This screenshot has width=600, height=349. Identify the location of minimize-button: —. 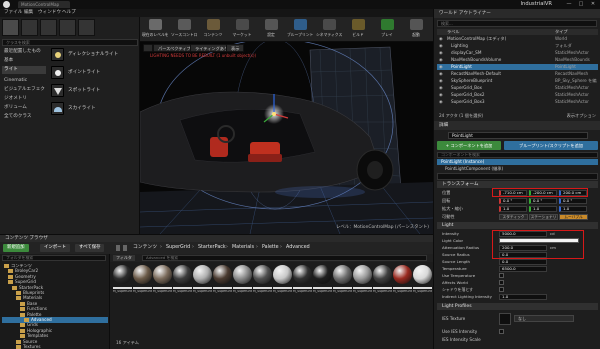
(569, 4).